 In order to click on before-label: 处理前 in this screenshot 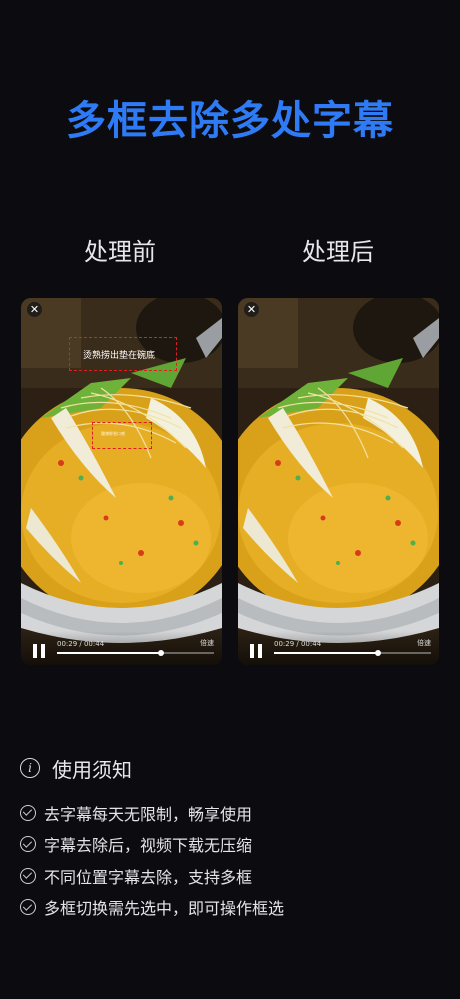, I will do `click(120, 252)`.